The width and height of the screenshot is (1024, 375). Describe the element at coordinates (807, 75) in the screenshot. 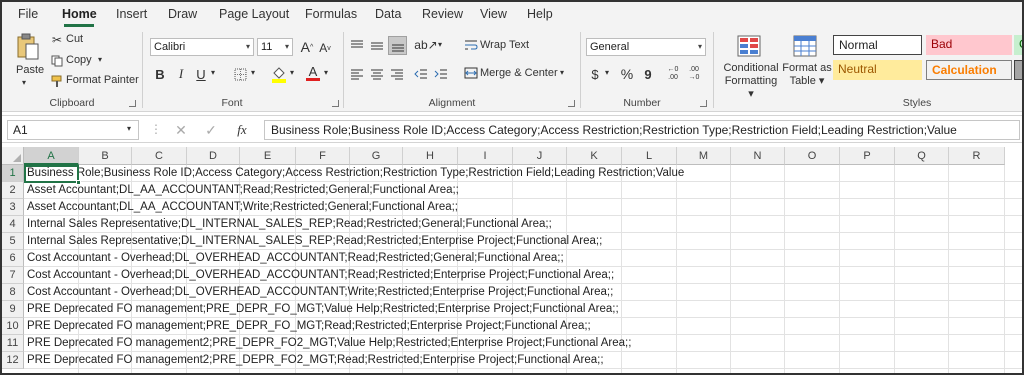

I see `format-as-table-button: Format as Table ▾` at that location.